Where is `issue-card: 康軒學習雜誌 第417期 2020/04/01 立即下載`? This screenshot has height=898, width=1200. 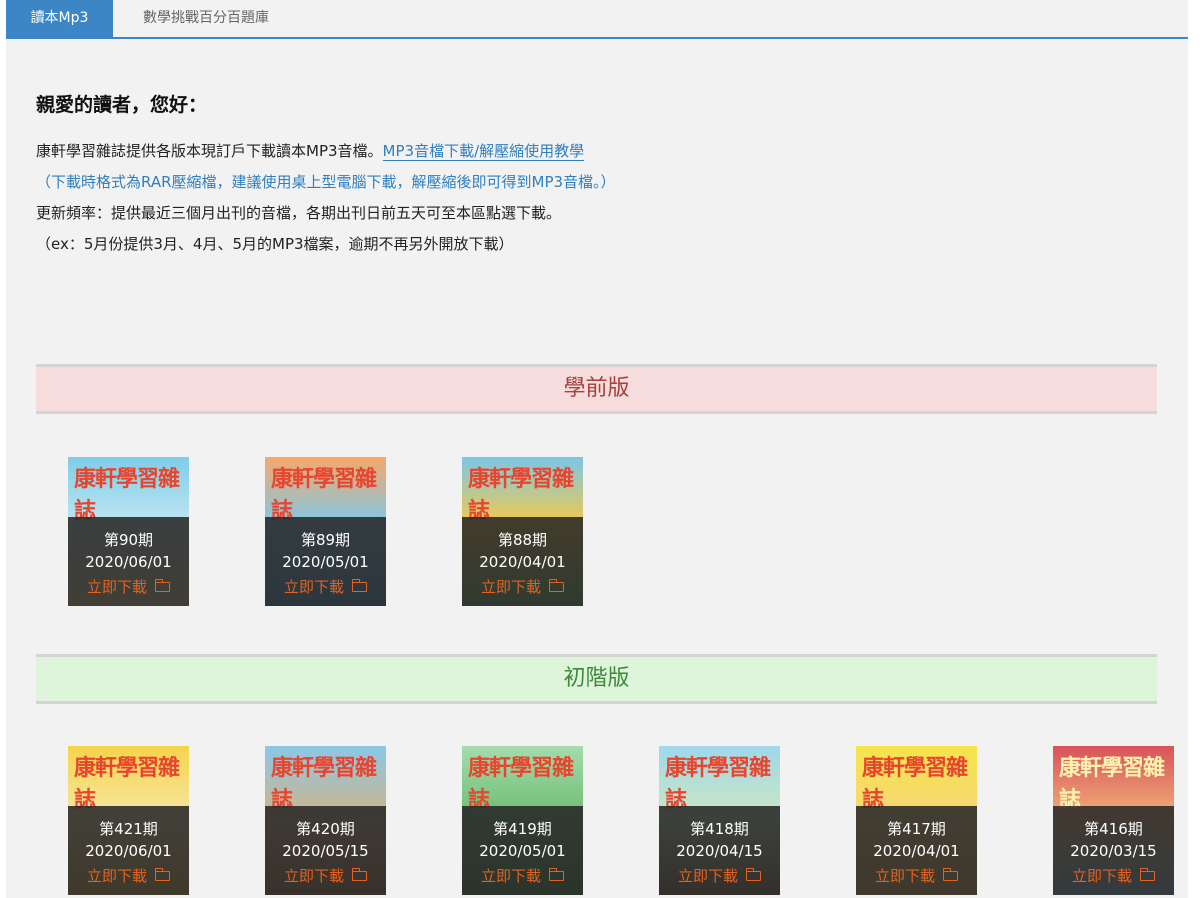 issue-card: 康軒學習雜誌 第417期 2020/04/01 立即下載 is located at coordinates (916, 820).